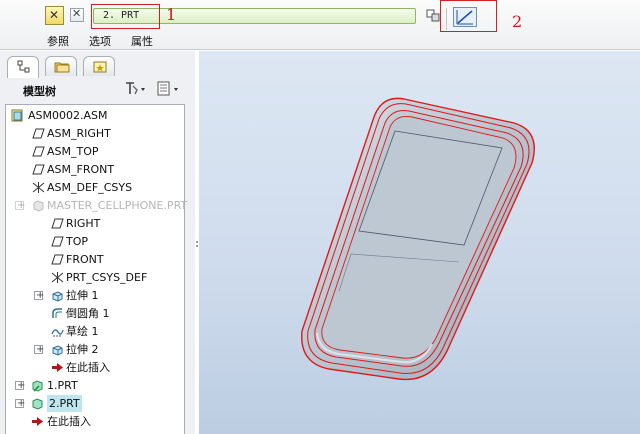 The height and width of the screenshot is (434, 640). Describe the element at coordinates (95, 313) in the screenshot. I see `tree-item: 倒圆角 1` at that location.